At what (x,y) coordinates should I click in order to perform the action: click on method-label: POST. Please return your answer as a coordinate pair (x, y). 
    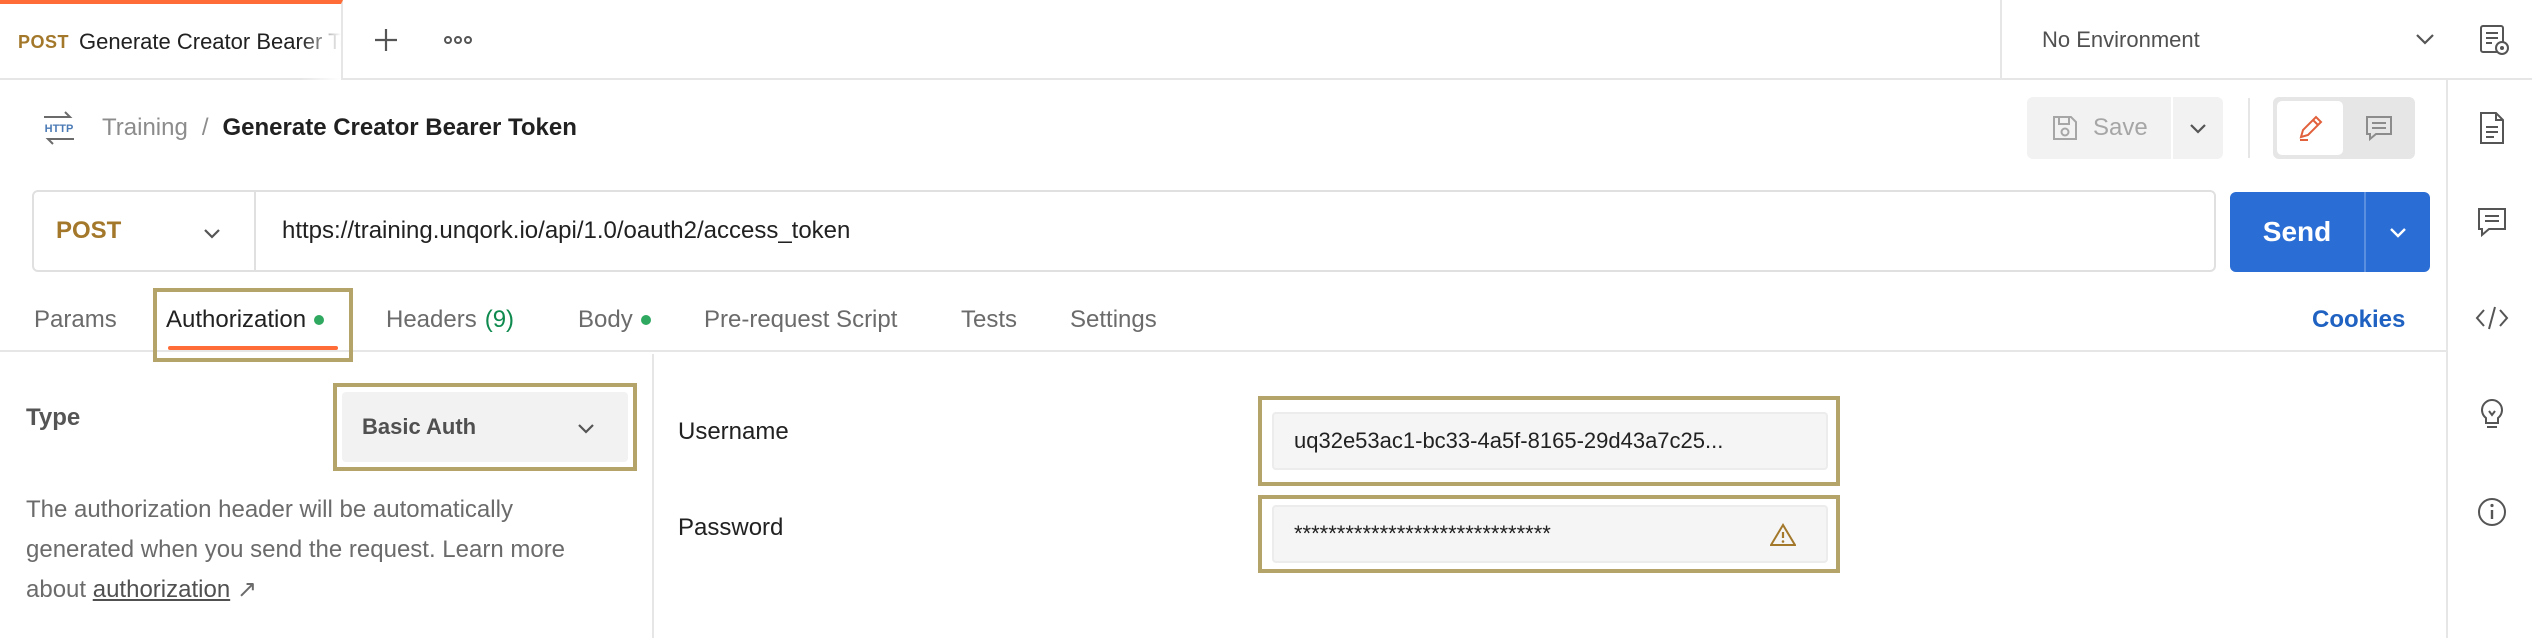
    Looking at the image, I should click on (89, 230).